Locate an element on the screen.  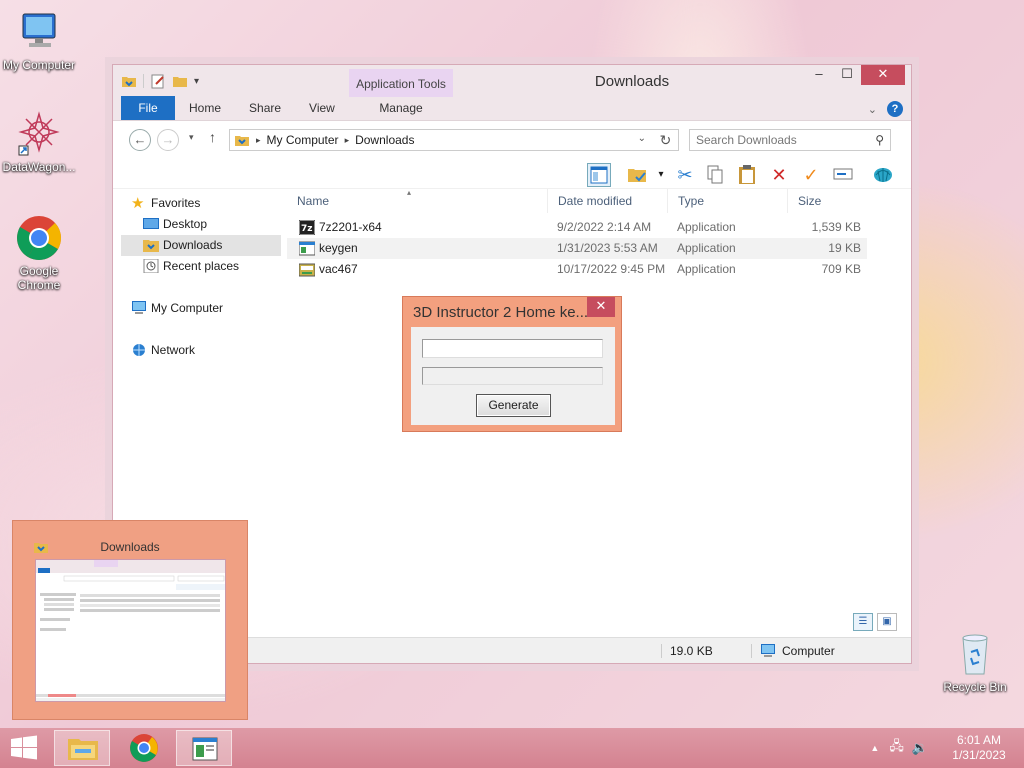
up-arrow-icon: ↑ is located at coordinates (212, 137).